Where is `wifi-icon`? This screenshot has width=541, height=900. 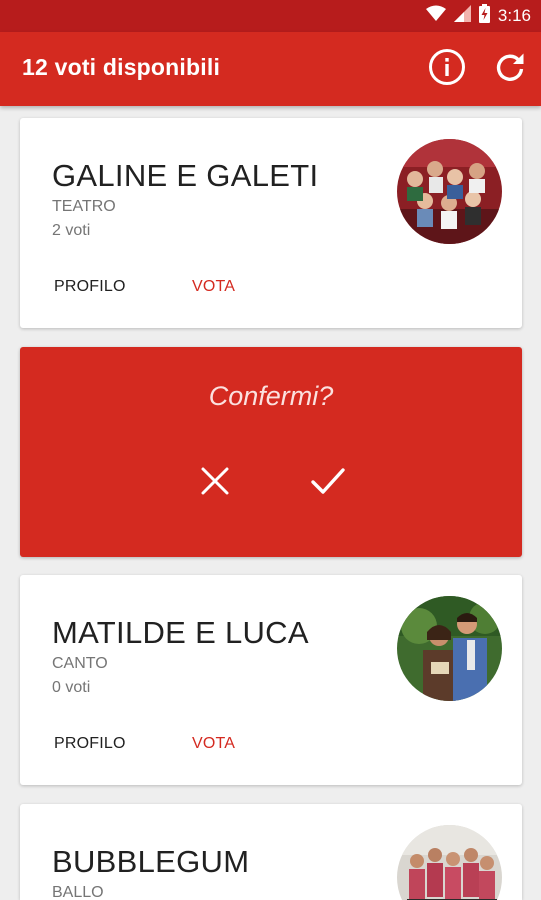
wifi-icon is located at coordinates (435, 16).